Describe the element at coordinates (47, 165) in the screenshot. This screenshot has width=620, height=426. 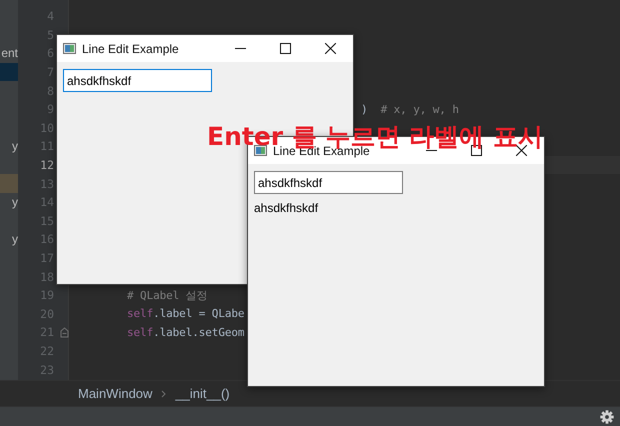
I see `line-number: 12` at that location.